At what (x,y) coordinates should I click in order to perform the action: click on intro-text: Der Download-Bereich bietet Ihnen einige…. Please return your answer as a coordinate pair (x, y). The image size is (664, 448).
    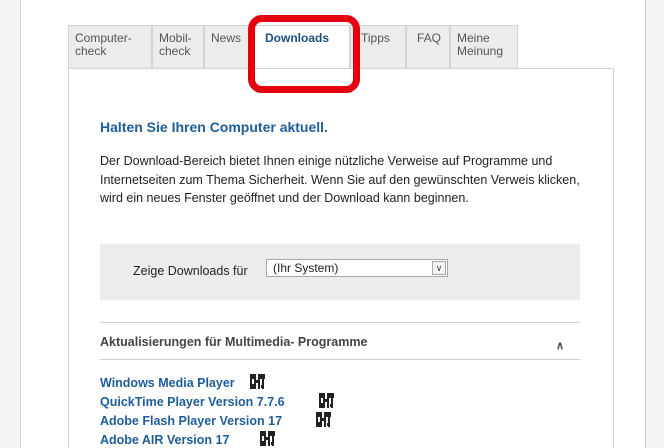
    Looking at the image, I should click on (340, 179).